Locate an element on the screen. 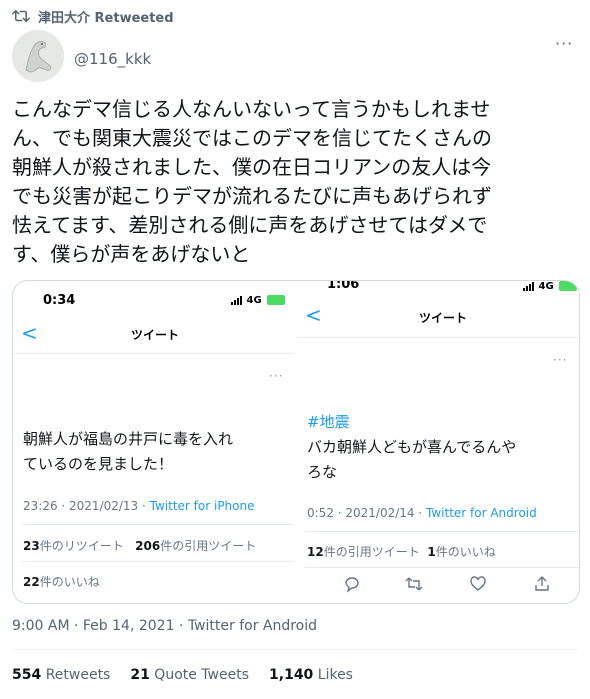  likes-stat: 1,140 Likes is located at coordinates (311, 675).